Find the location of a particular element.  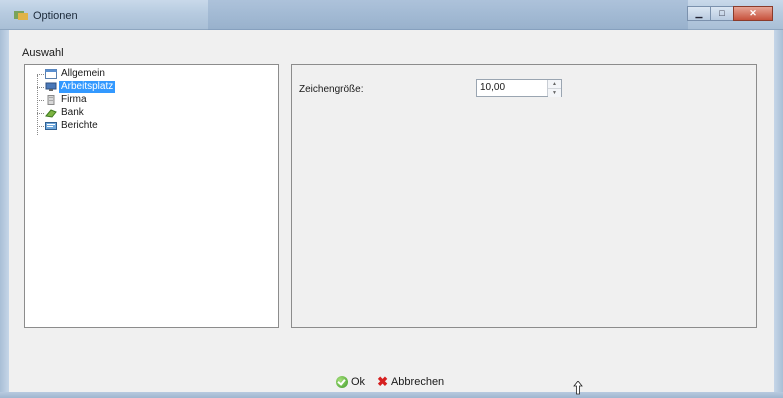

minimize-icon: ▁ is located at coordinates (699, 13).